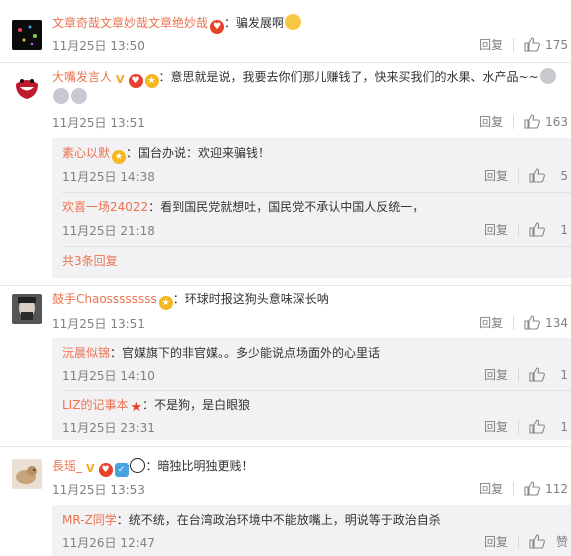  Describe the element at coordinates (67, 466) in the screenshot. I see `comment-username: 長瑶_` at that location.